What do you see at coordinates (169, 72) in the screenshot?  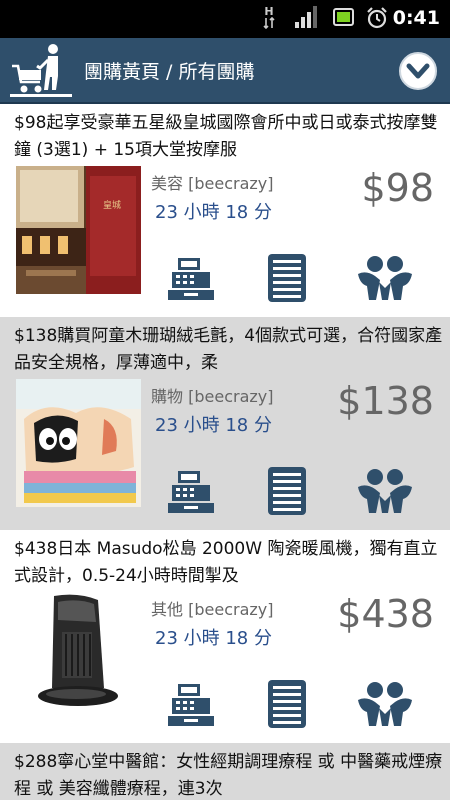 I see `page-title: 團購黃頁 / 所有團購` at bounding box center [169, 72].